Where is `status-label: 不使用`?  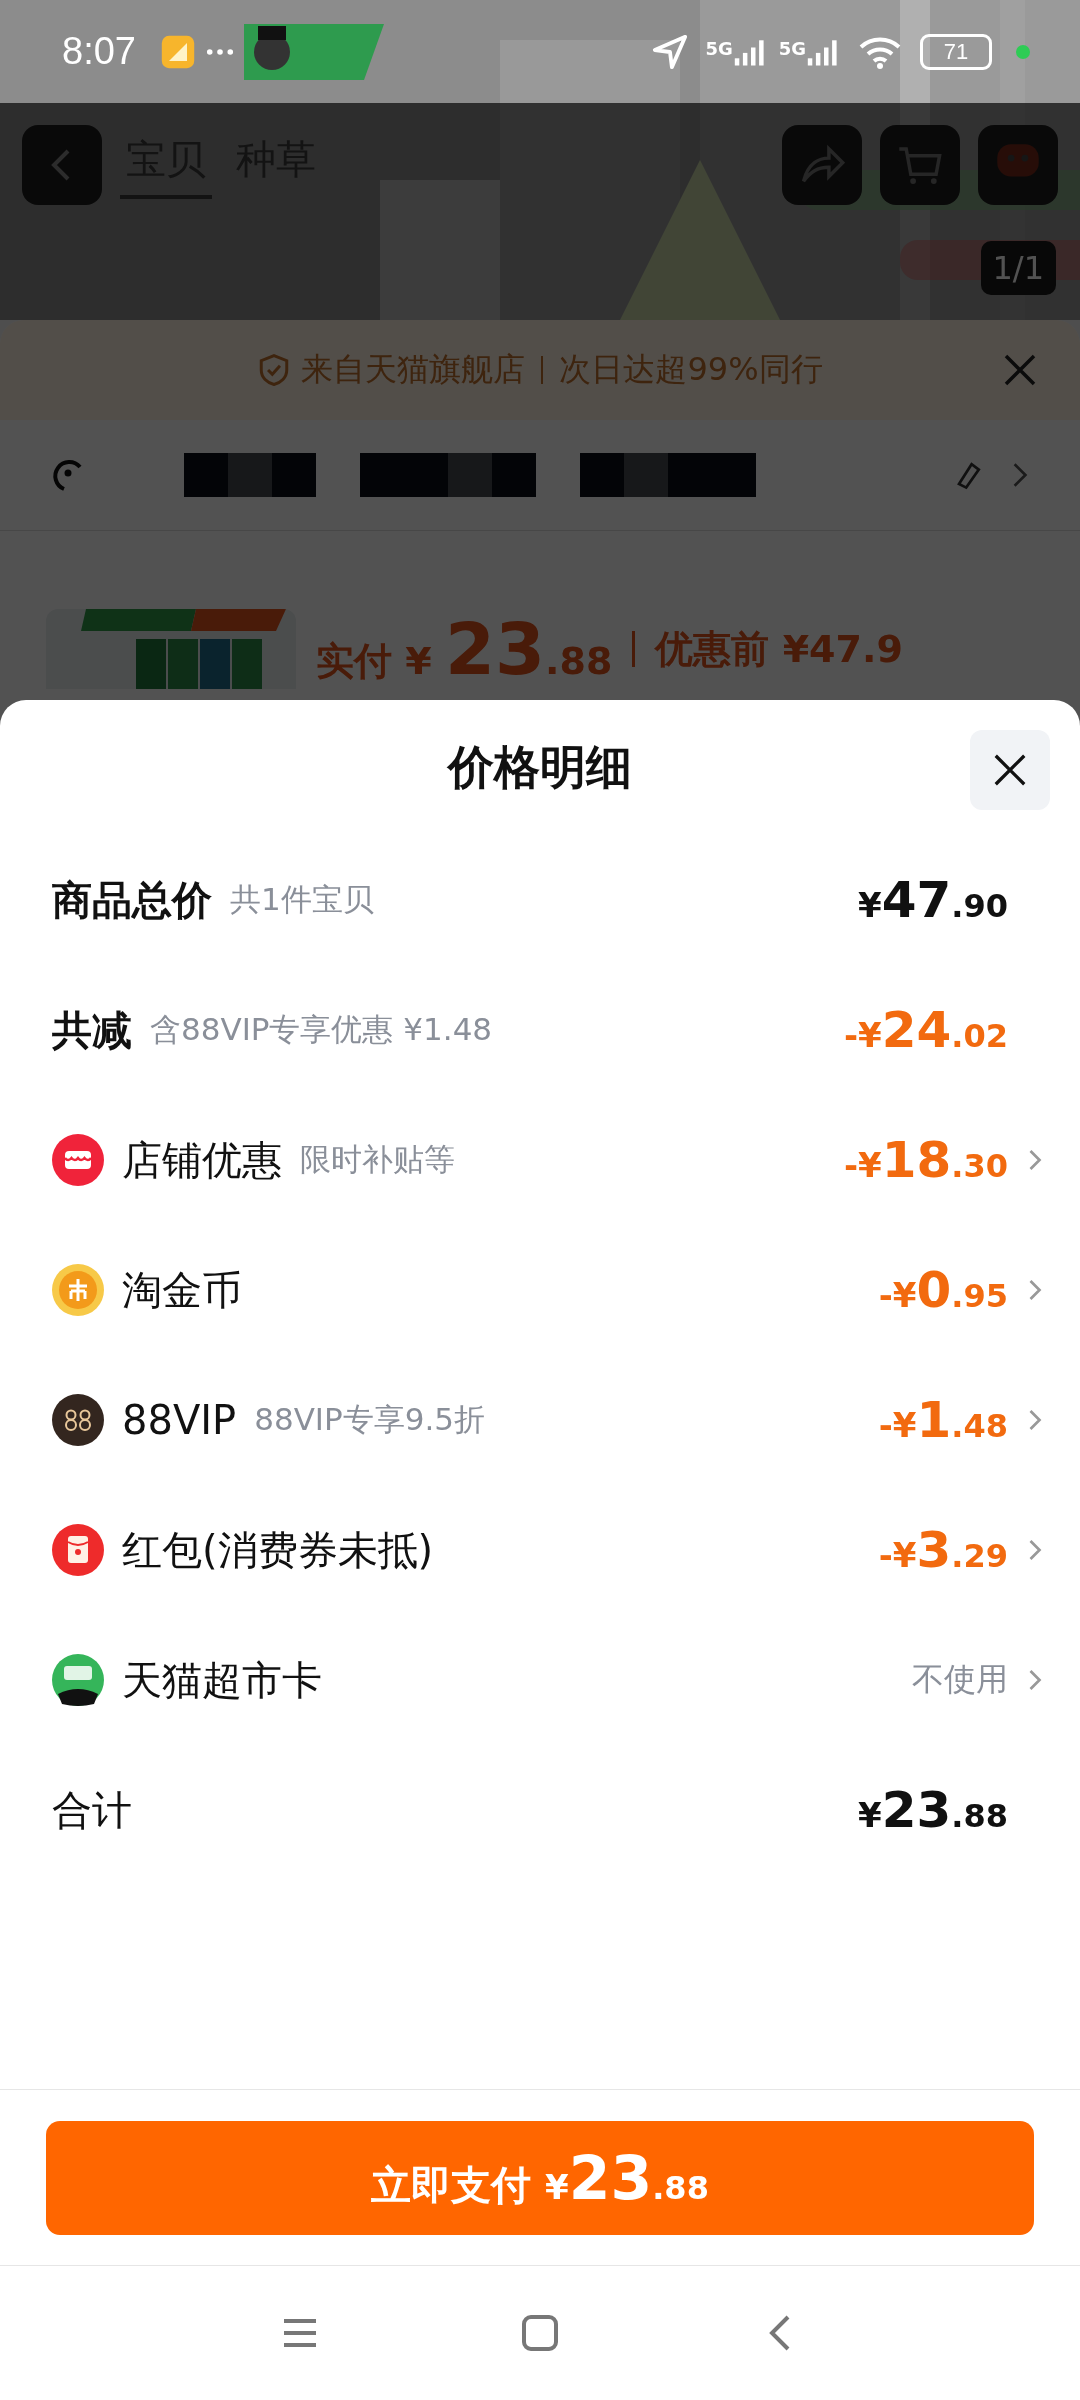
status-label: 不使用 is located at coordinates (960, 1679).